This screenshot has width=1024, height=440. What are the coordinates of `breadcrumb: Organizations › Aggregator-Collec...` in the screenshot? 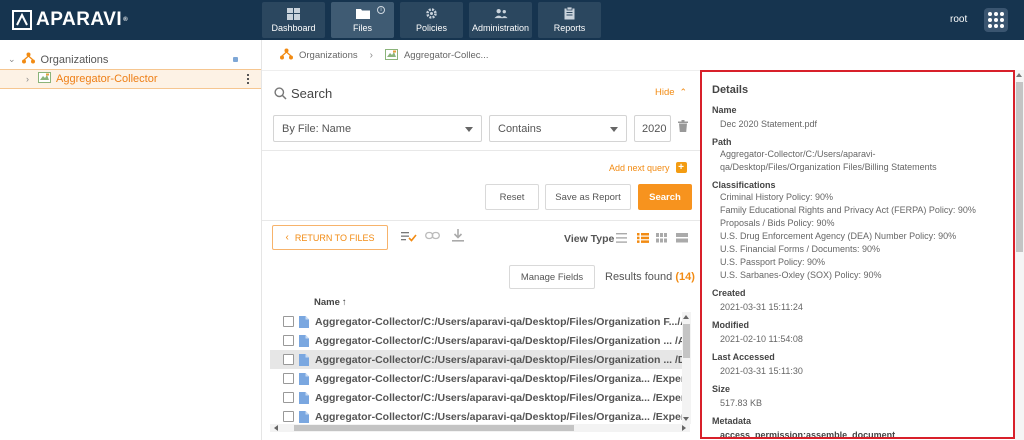 It's located at (384, 55).